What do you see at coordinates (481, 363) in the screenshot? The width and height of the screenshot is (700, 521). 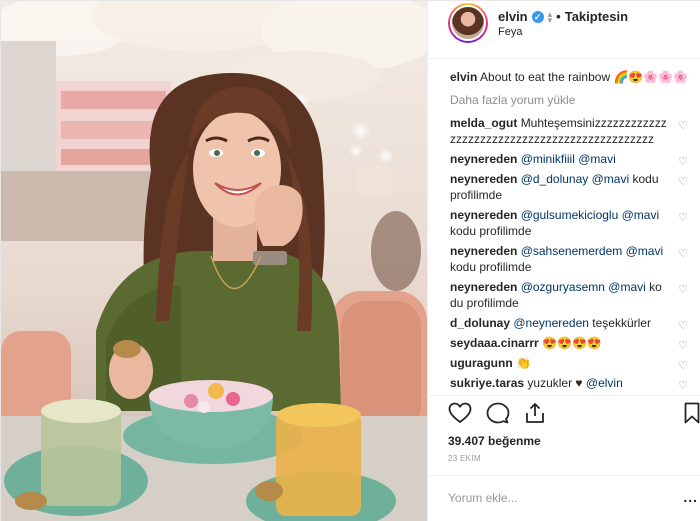 I see `comment-username: uguragunn` at bounding box center [481, 363].